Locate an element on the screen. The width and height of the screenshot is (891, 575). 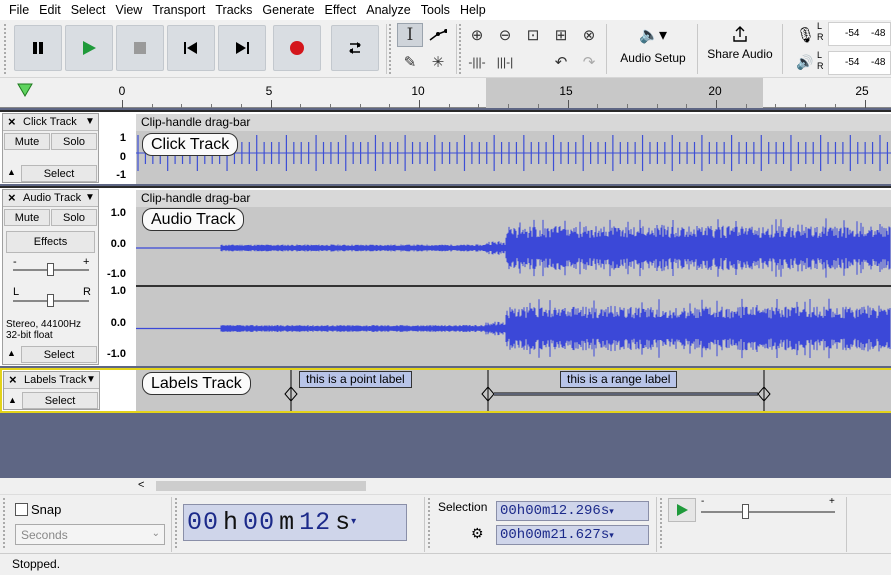
zoom-toggle-button: ⊗ is located at coordinates (589, 35).